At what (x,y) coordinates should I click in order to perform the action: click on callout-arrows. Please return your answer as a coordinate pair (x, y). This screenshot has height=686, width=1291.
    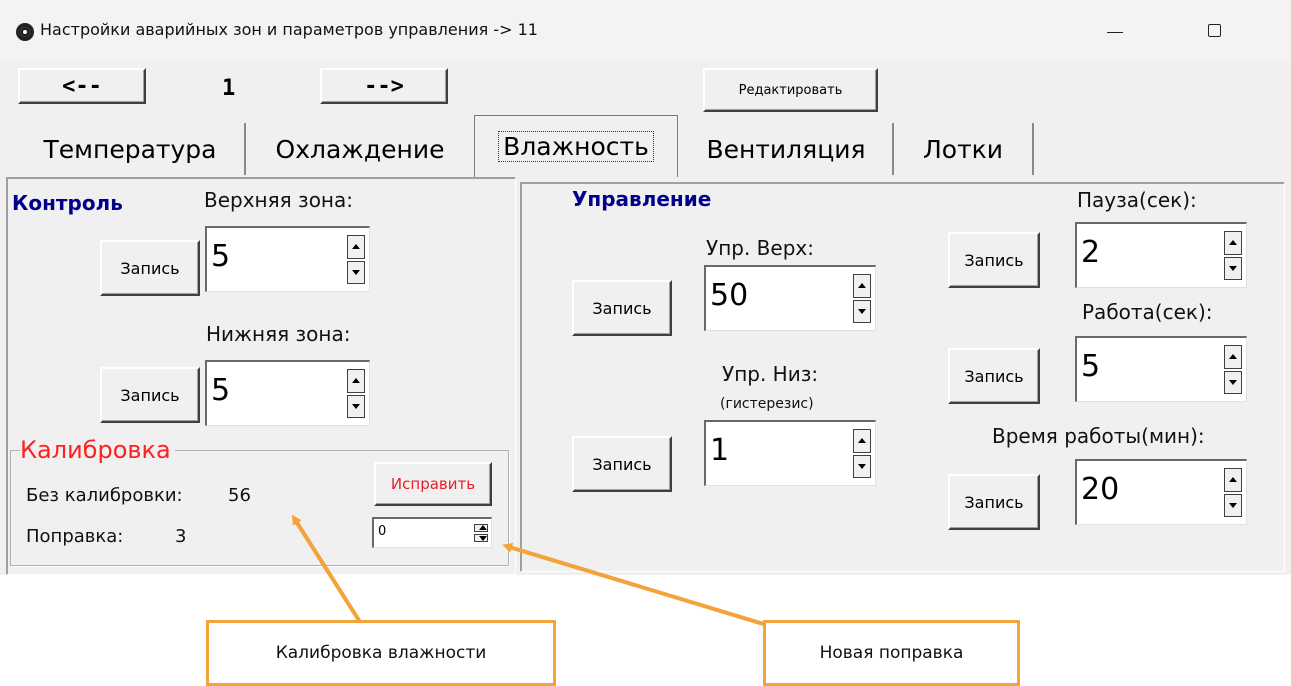
    Looking at the image, I should click on (531, 571).